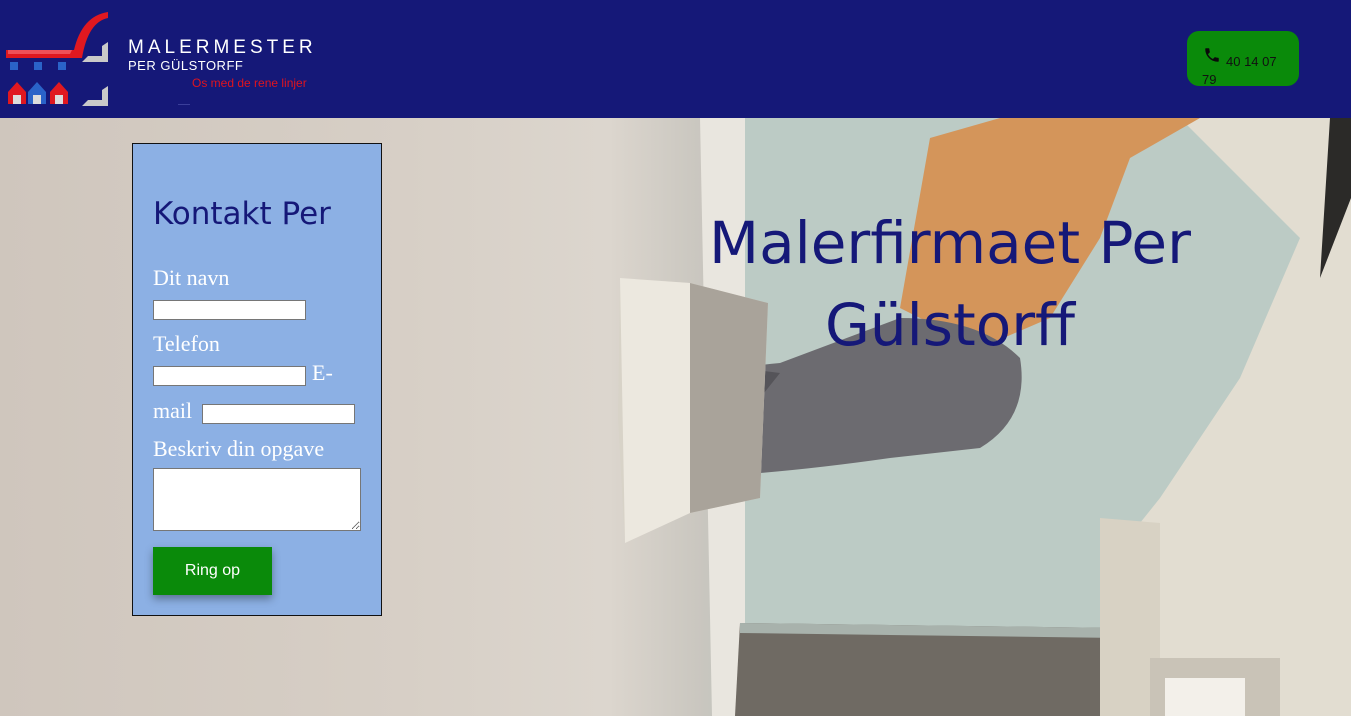 This screenshot has width=1351, height=716. What do you see at coordinates (58, 58) in the screenshot?
I see `company-logo` at bounding box center [58, 58].